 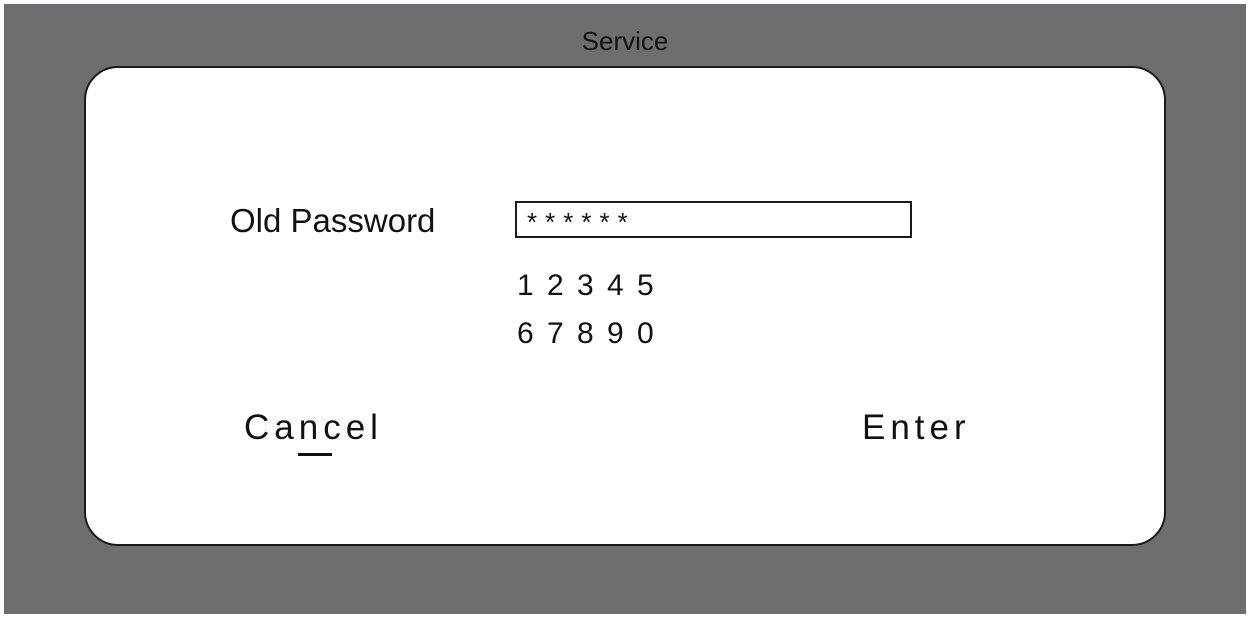 I want to click on numeric-keypad: 1 2 3 4 5 6 7 8 9 0, so click(x=592, y=310).